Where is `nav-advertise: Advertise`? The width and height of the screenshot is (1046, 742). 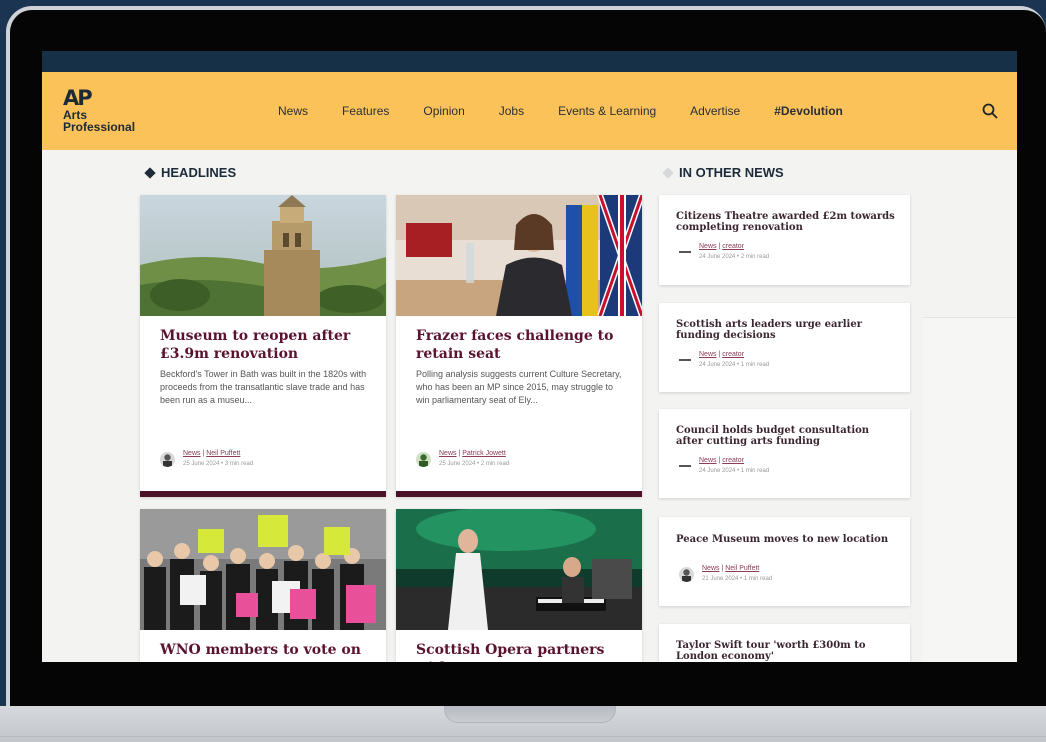 nav-advertise: Advertise is located at coordinates (715, 111).